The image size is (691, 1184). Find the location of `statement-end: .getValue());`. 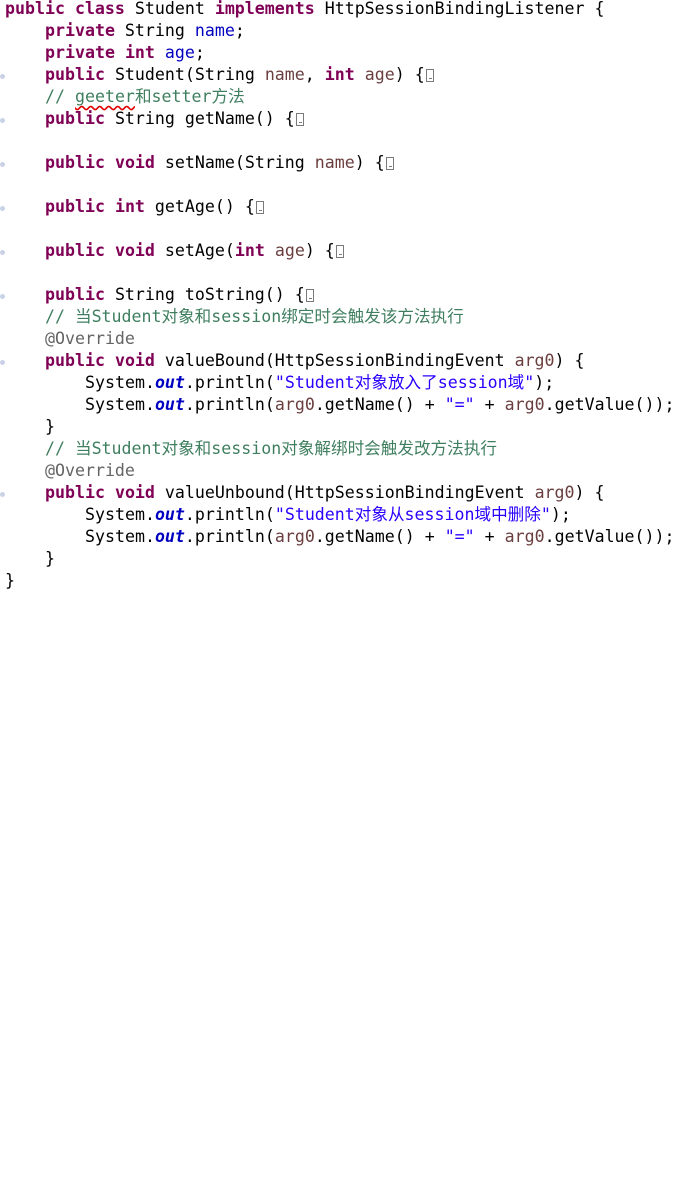

statement-end: .getValue()); is located at coordinates (609, 536).